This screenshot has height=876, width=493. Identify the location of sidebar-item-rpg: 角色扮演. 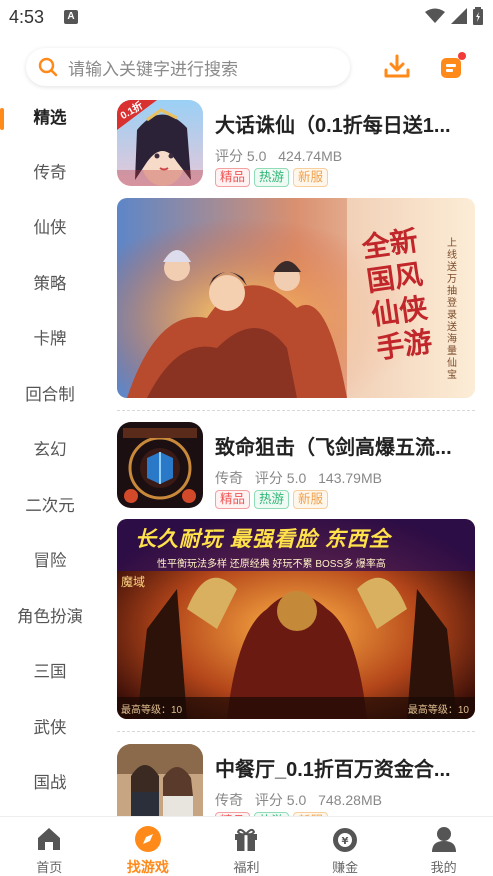
(50, 617).